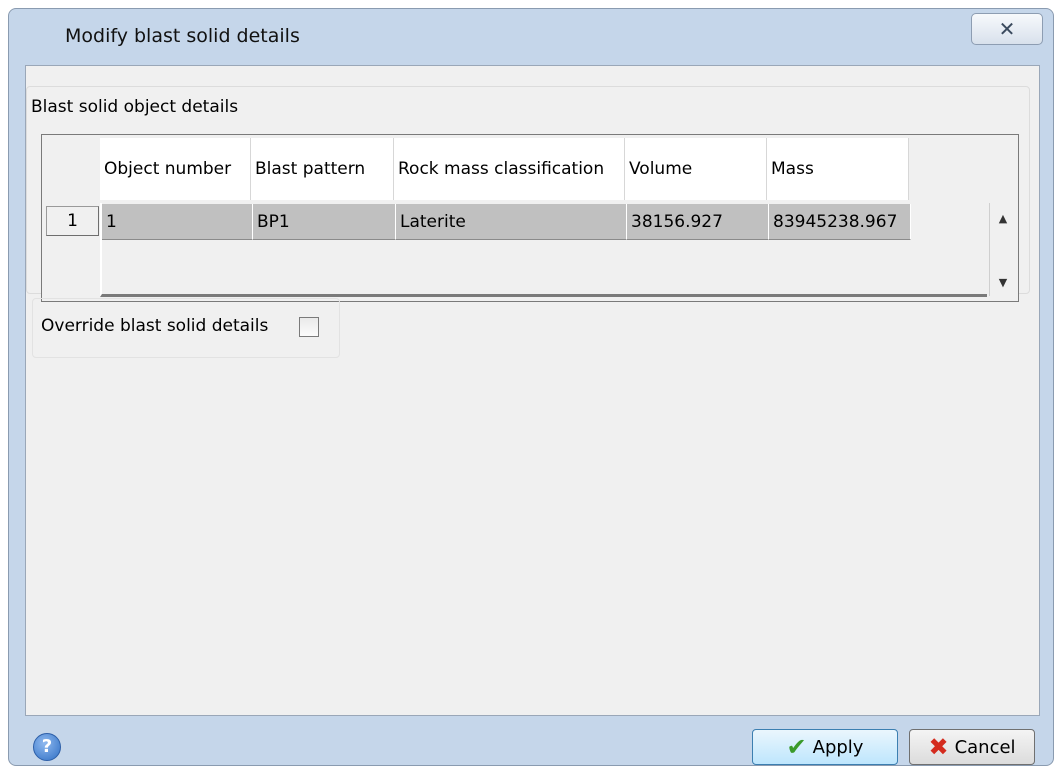  What do you see at coordinates (985, 747) in the screenshot?
I see `cancel-label: Cancel` at bounding box center [985, 747].